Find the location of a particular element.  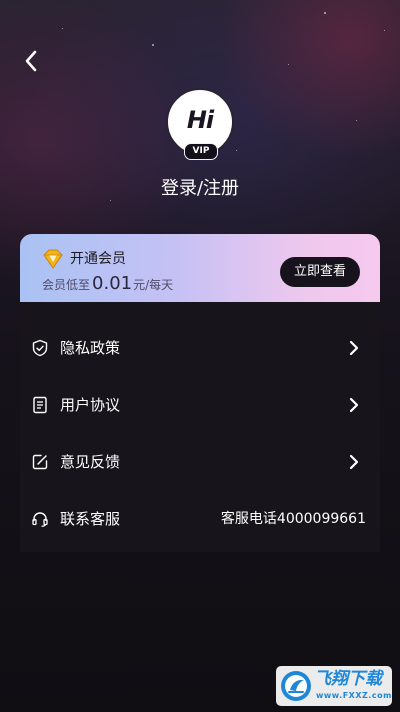

vip-badge: VIP is located at coordinates (201, 151).